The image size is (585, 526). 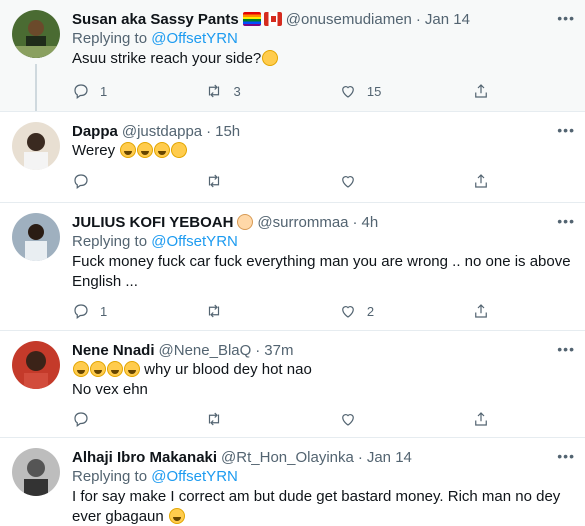 I want to click on user-handle: @onusemudiamen, so click(x=349, y=19).